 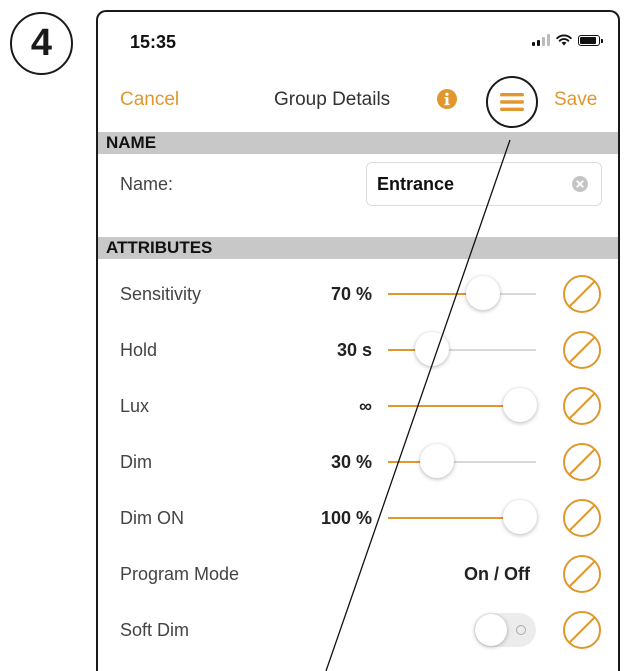 I want to click on attribute-label: Hold, so click(x=139, y=350).